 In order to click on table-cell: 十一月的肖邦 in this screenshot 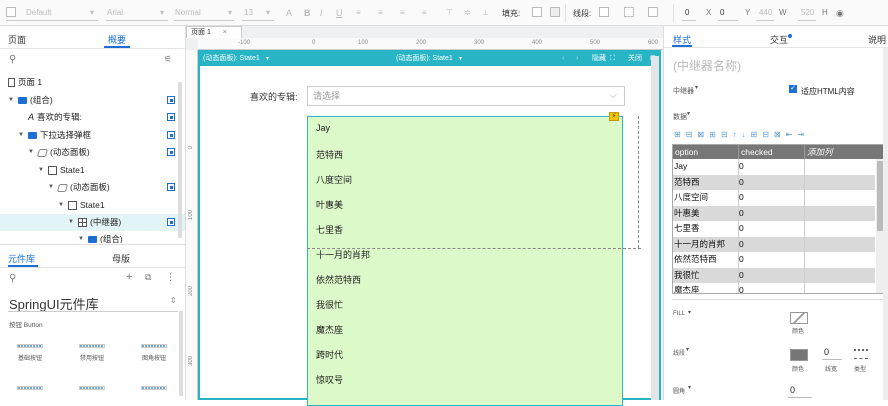, I will do `click(705, 245)`.